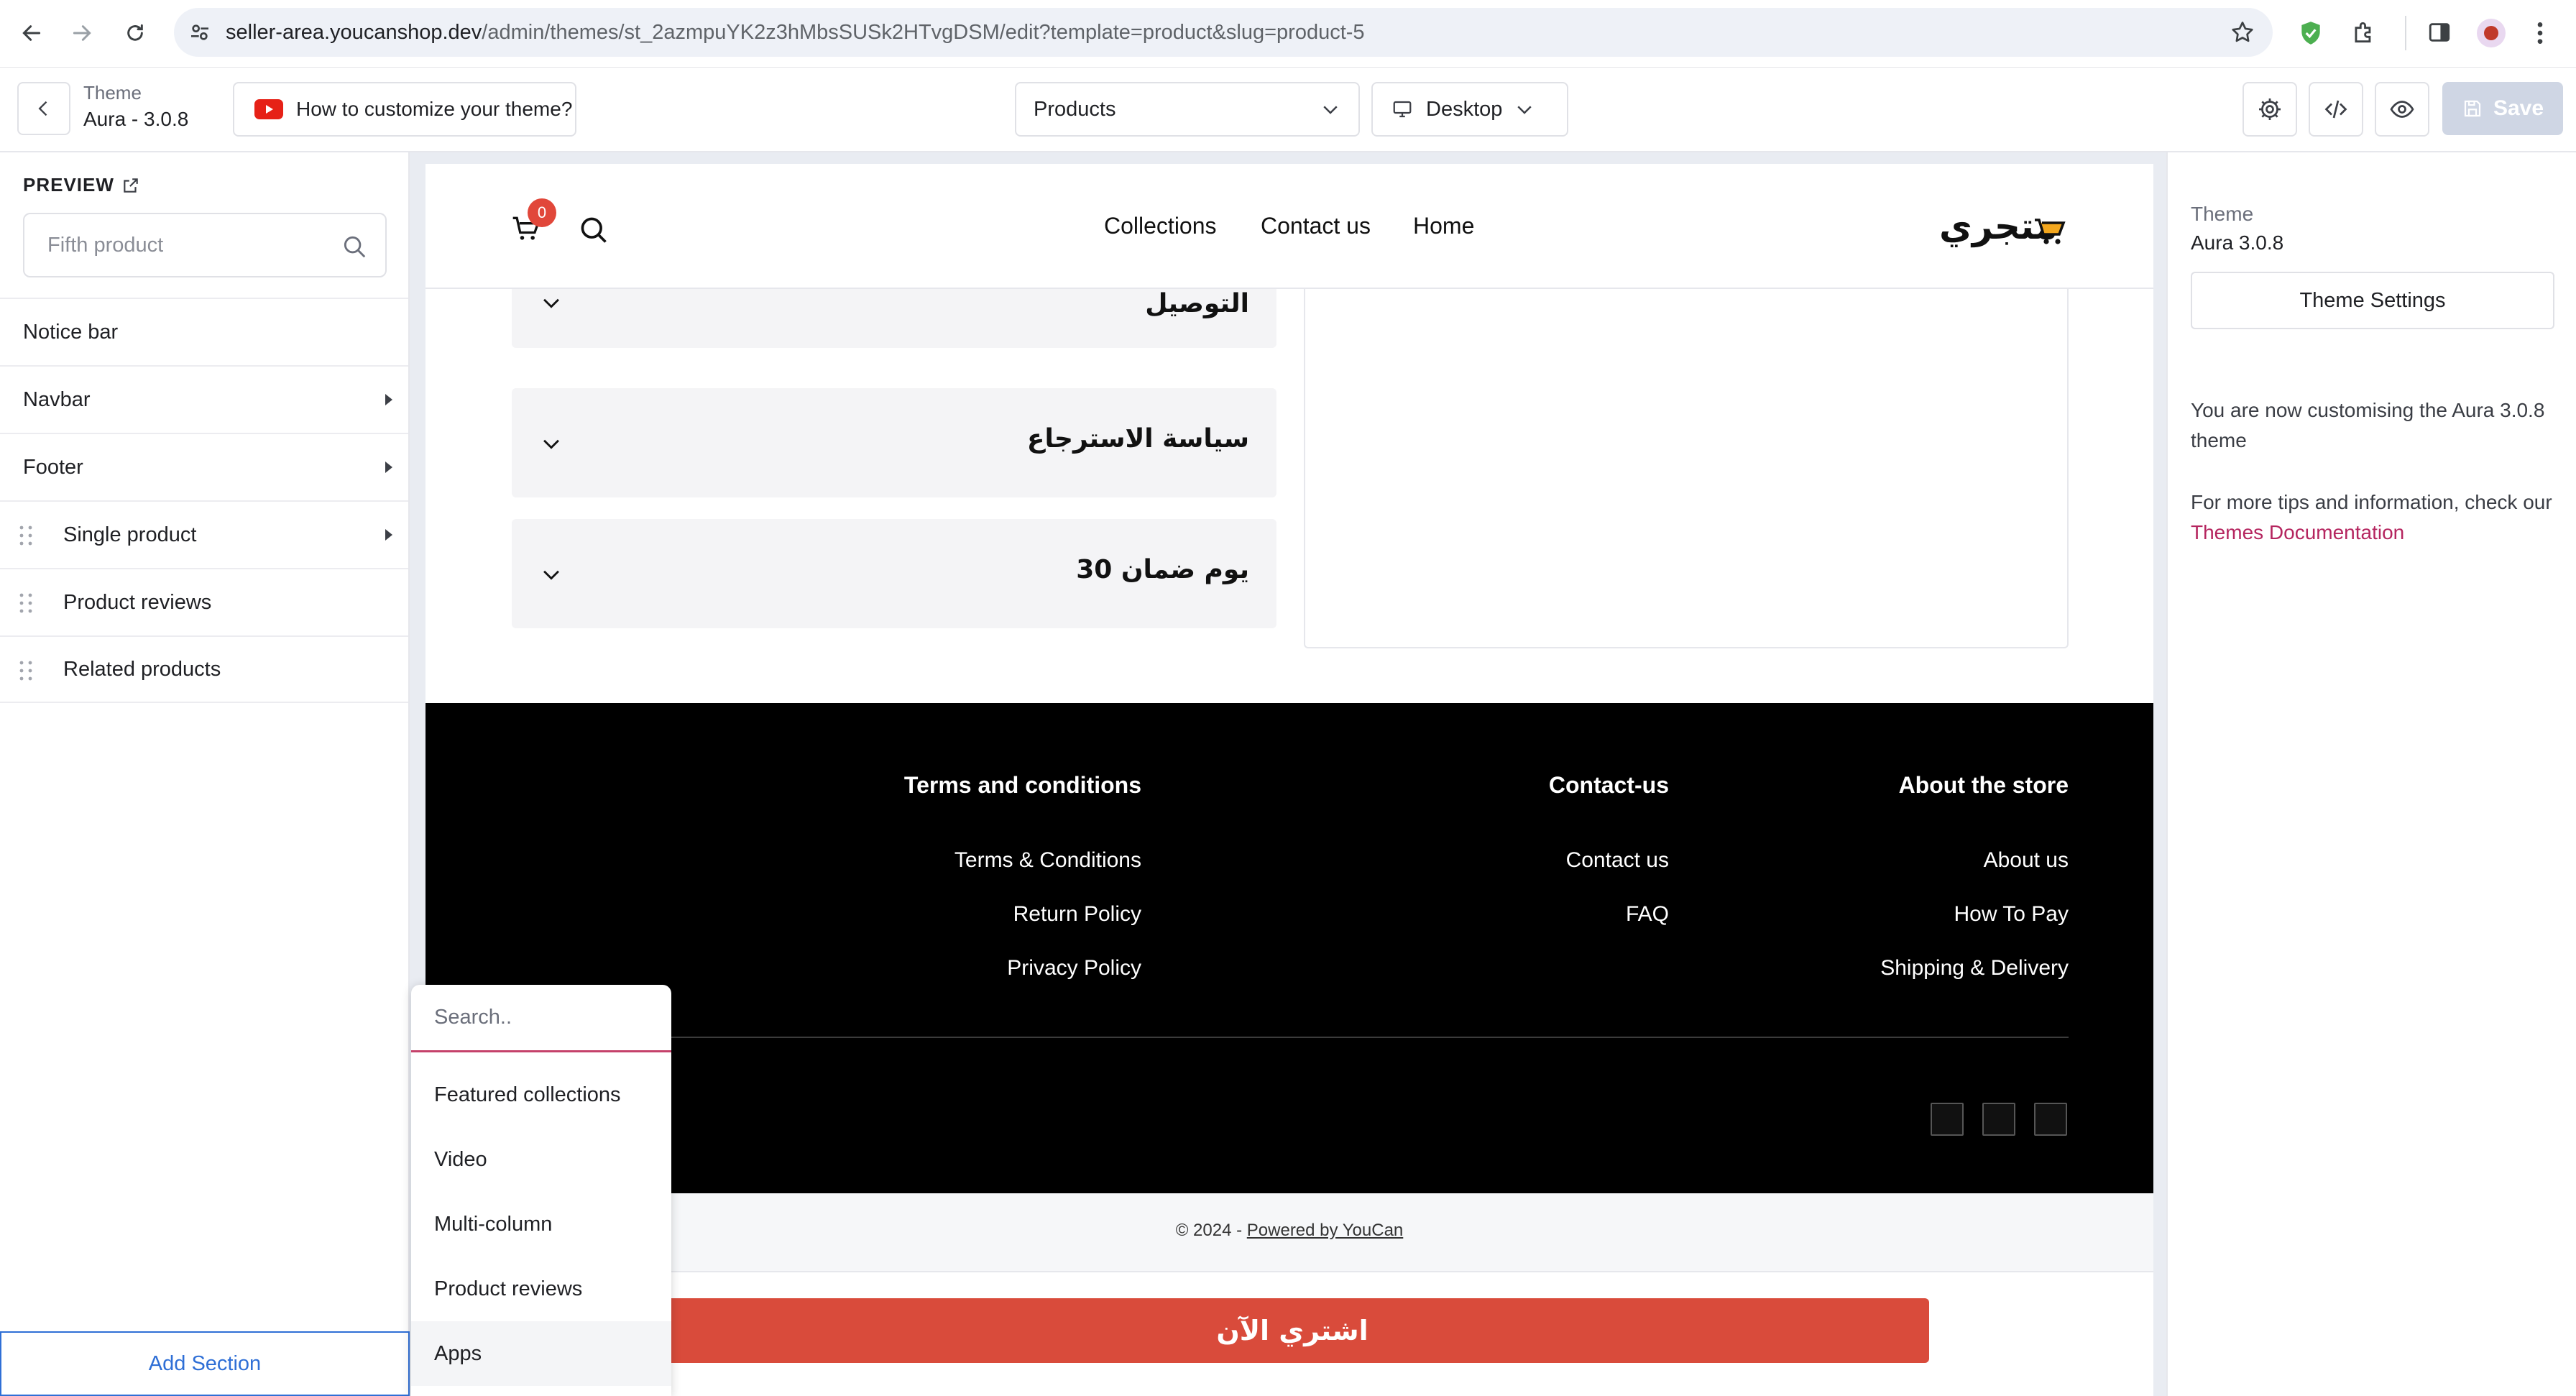 This screenshot has width=2576, height=1396. Describe the element at coordinates (541, 1159) in the screenshot. I see `section-option-video: Video` at that location.